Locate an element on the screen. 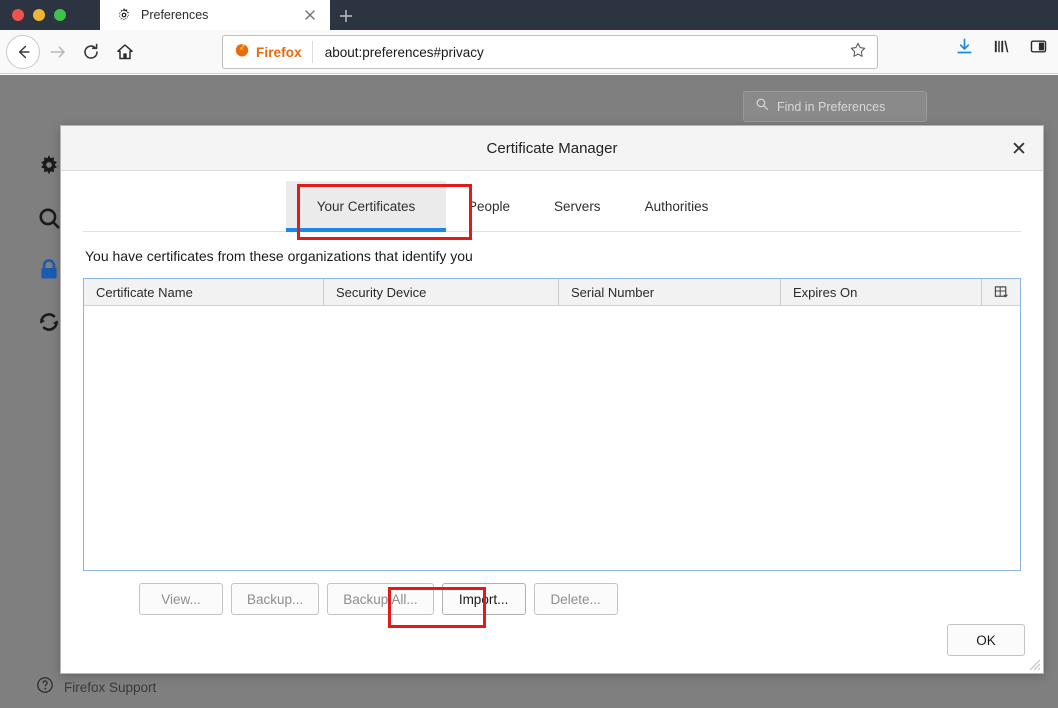 This screenshot has height=708, width=1058. tab-authorities-label: Authorities is located at coordinates (676, 206).